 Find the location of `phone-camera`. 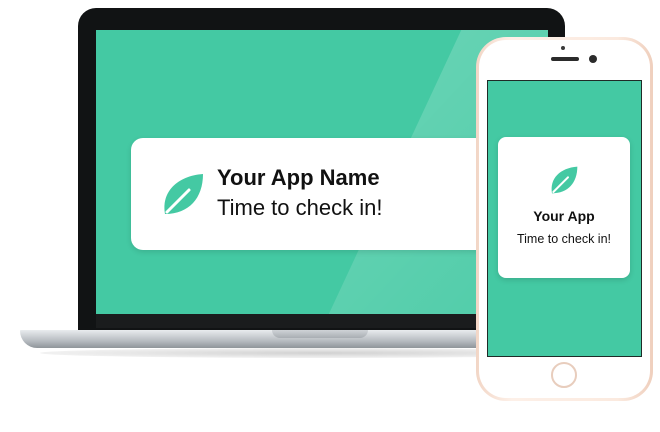

phone-camera is located at coordinates (593, 59).